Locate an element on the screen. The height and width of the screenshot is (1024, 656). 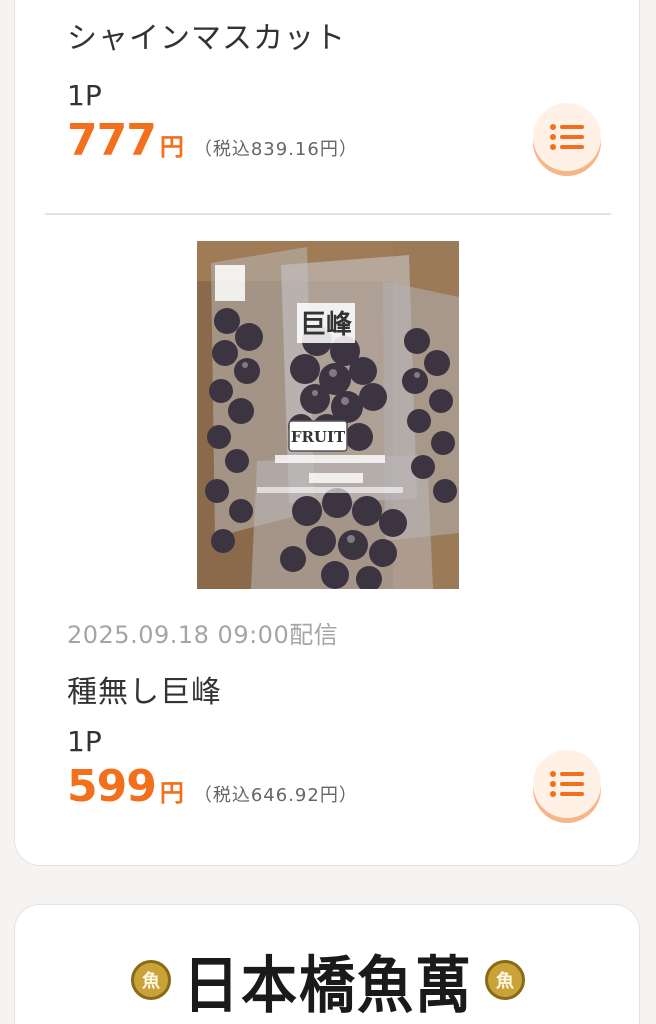
product-name: シャインマスカット is located at coordinates (206, 38).